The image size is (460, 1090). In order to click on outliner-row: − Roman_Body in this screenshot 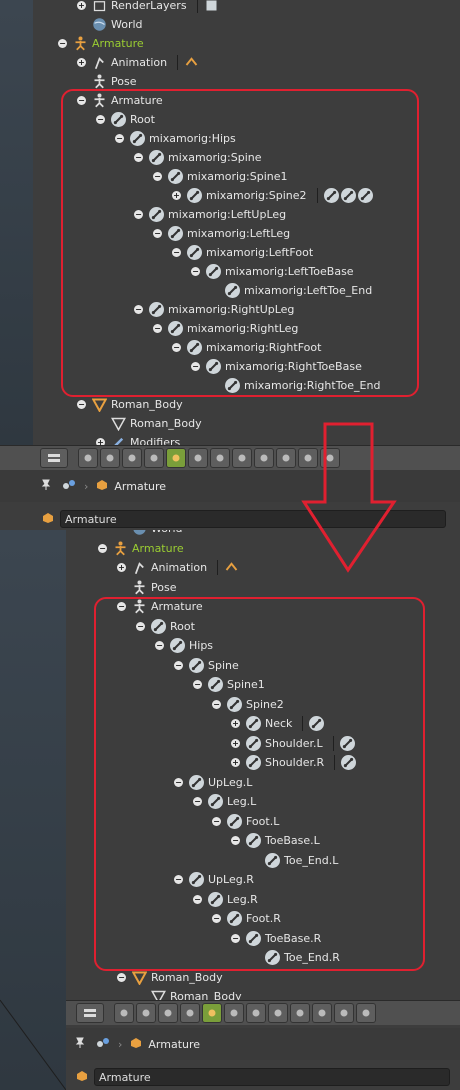, I will do `click(130, 404)`.